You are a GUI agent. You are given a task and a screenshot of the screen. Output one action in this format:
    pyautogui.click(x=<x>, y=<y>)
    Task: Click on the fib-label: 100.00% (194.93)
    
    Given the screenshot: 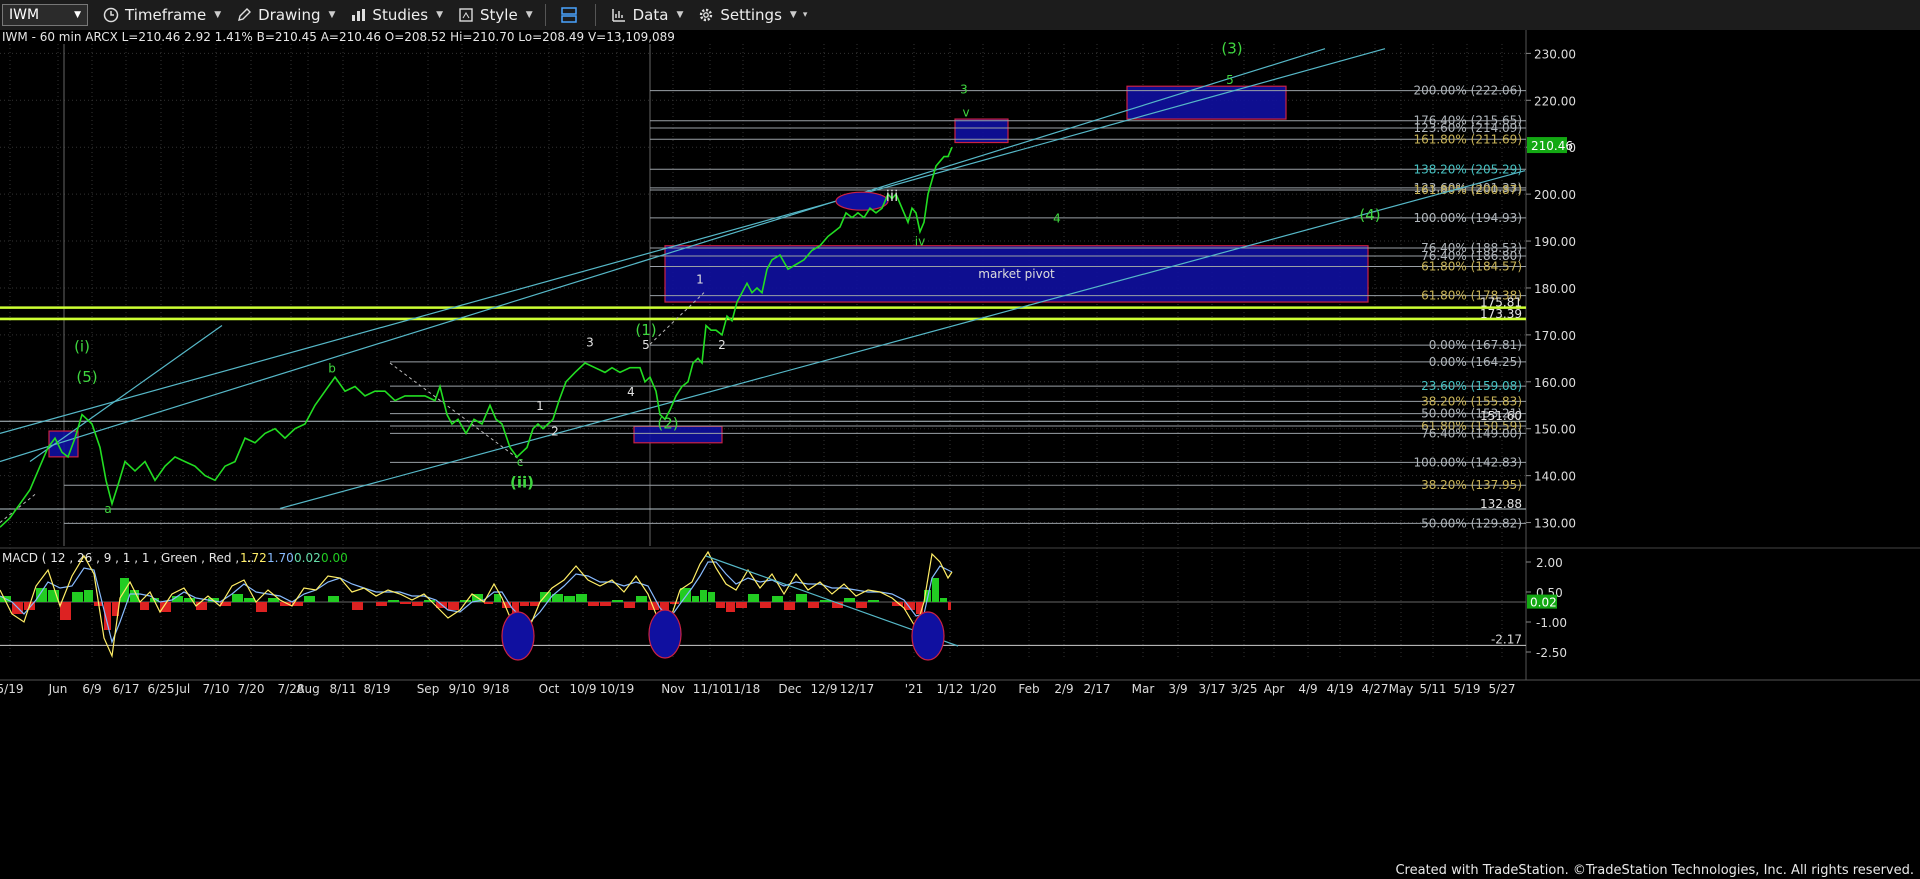 What is the action you would take?
    pyautogui.click(x=1467, y=218)
    